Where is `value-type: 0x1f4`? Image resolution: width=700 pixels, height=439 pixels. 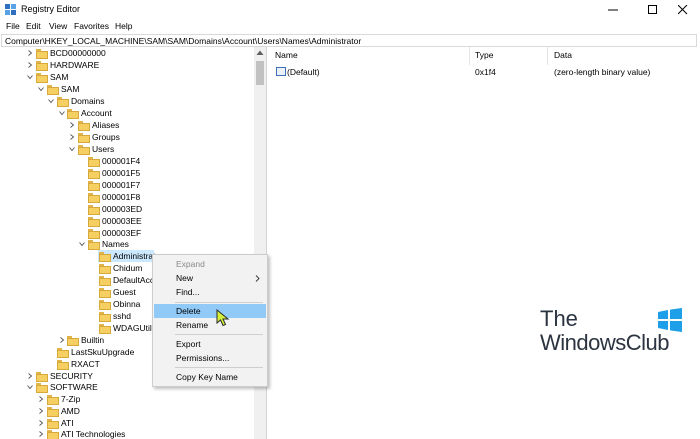 value-type: 0x1f4 is located at coordinates (485, 72).